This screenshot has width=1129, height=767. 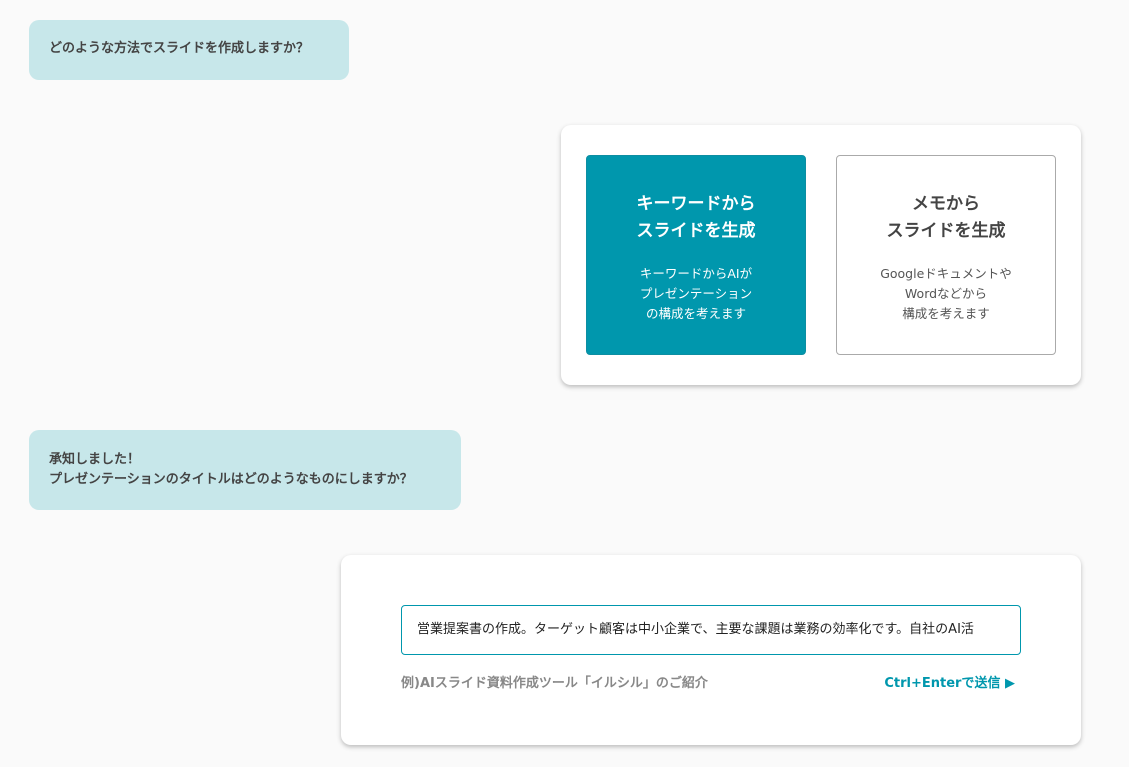 I want to click on option-title: キーワードから スライドを生成, so click(x=696, y=217).